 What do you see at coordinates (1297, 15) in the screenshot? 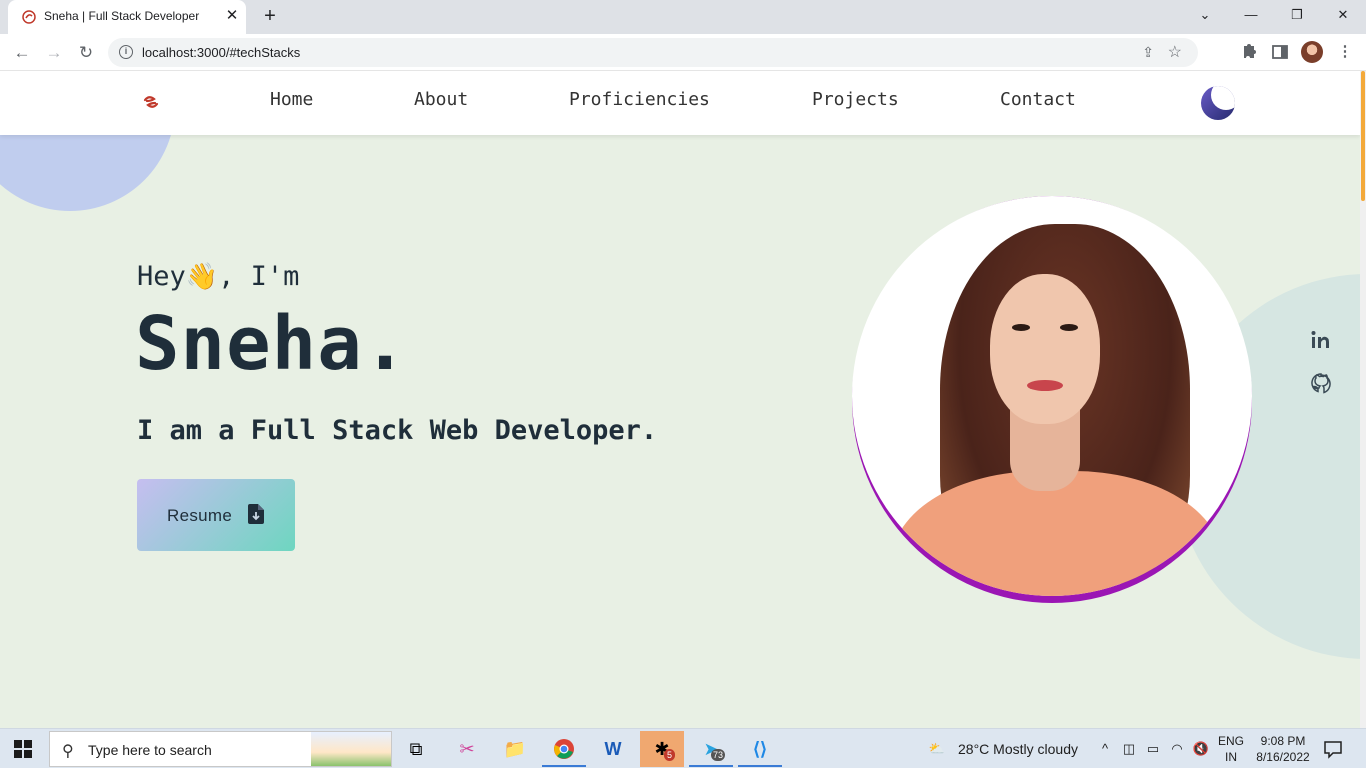
I see `restore-button: ❐` at bounding box center [1297, 15].